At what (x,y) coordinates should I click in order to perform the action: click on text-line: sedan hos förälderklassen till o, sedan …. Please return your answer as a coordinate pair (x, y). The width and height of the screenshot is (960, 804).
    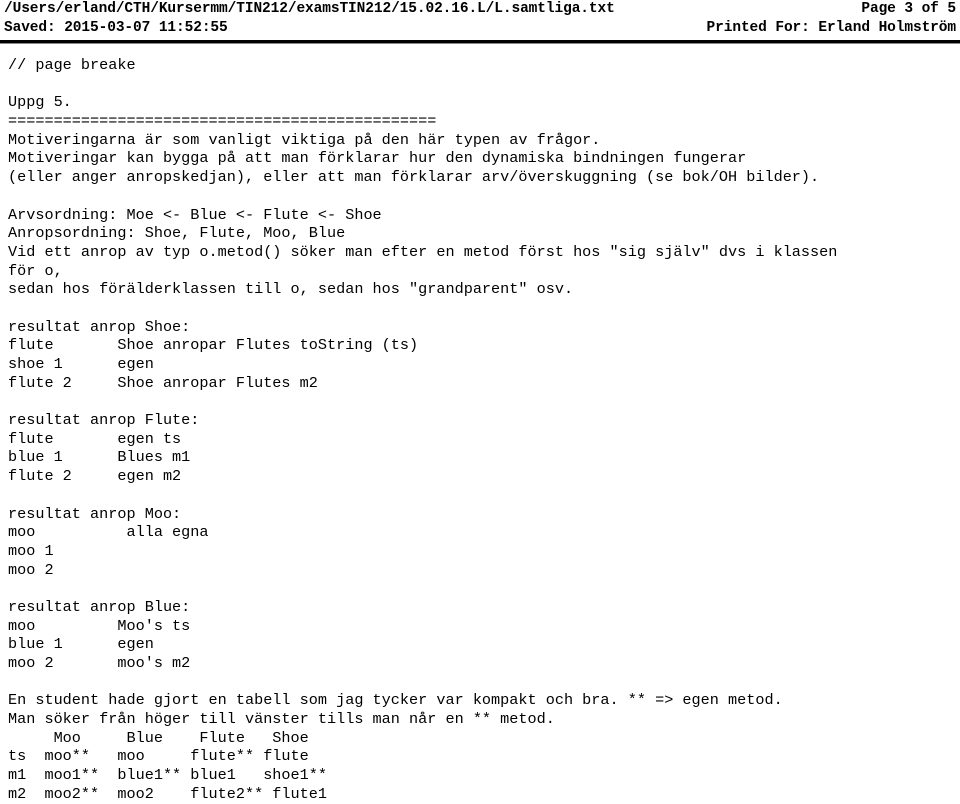
    Looking at the image, I should click on (291, 289).